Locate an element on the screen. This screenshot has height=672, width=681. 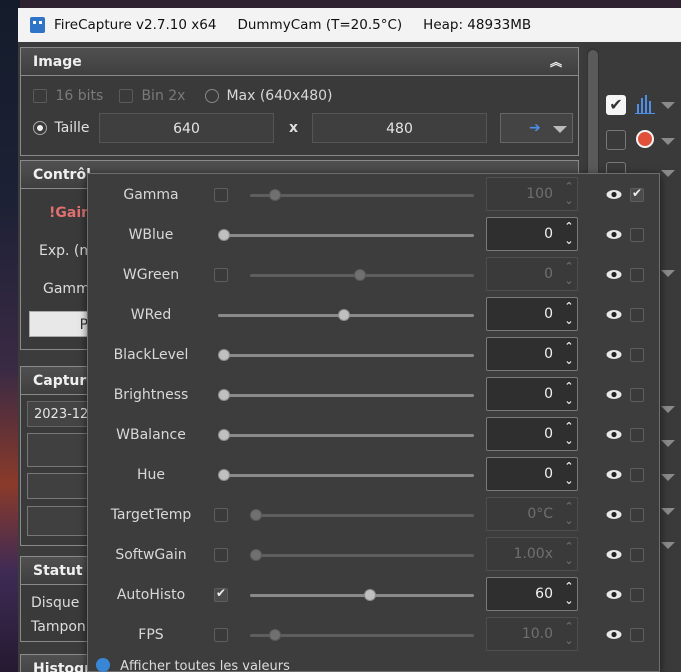
value-spinbox: 60 ⌃ ⌄ is located at coordinates (532, 594).